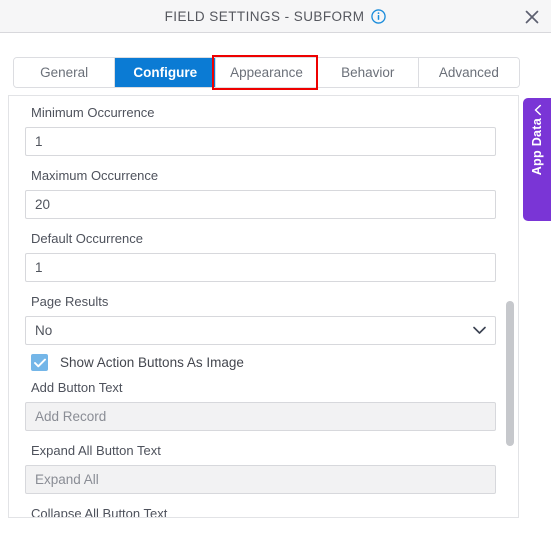  I want to click on tab-appearance-label: Appearance, so click(266, 72).